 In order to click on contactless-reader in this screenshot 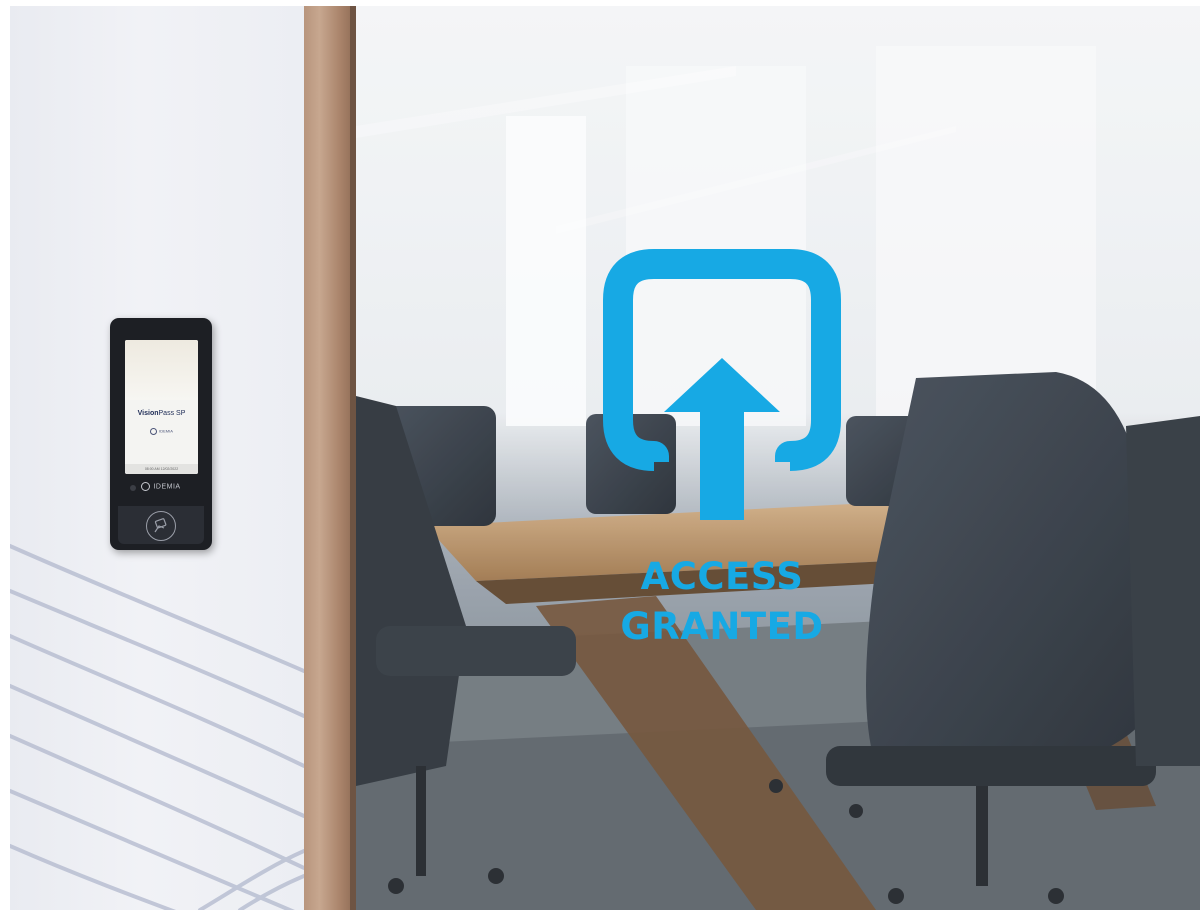, I will do `click(161, 525)`.